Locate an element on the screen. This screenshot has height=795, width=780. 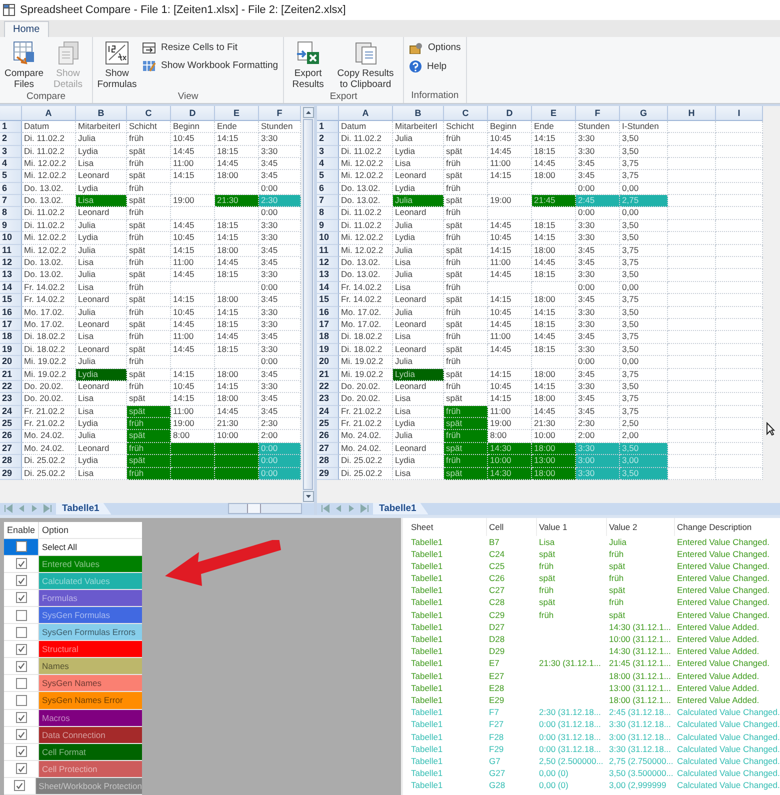
column-header: Change Description is located at coordinates (727, 527).